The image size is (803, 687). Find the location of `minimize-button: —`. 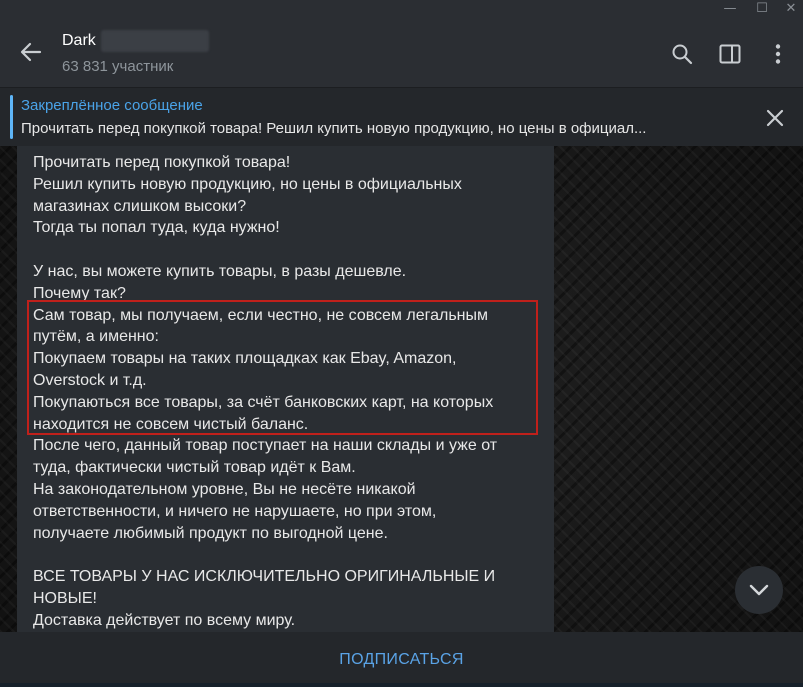

minimize-button: — is located at coordinates (730, 10).